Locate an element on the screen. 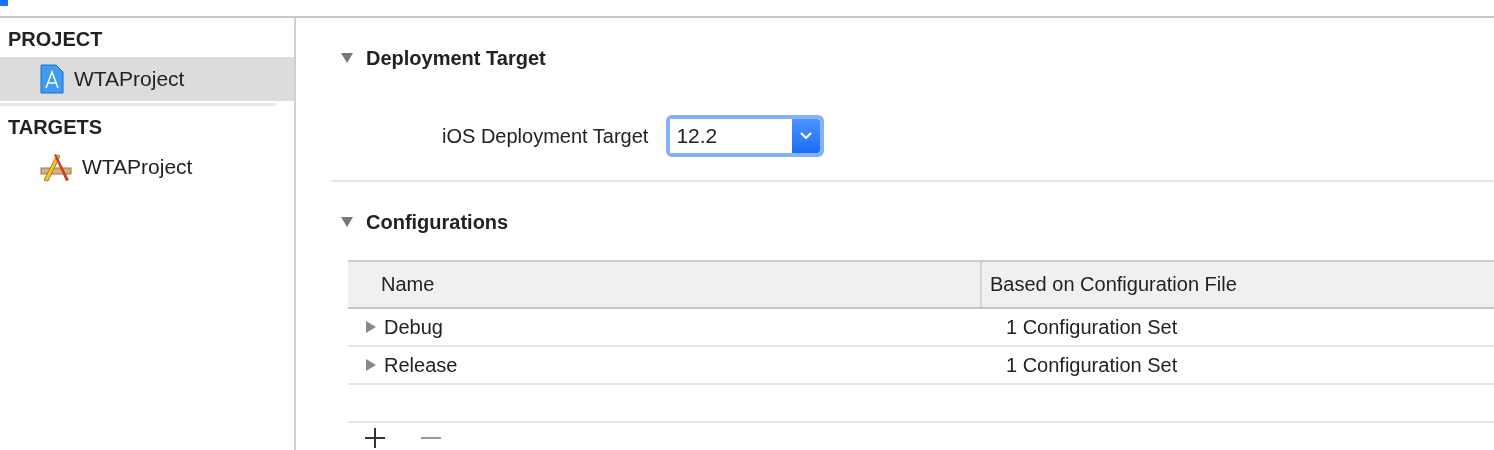 The height and width of the screenshot is (450, 1494). project-file-icon is located at coordinates (52, 79).